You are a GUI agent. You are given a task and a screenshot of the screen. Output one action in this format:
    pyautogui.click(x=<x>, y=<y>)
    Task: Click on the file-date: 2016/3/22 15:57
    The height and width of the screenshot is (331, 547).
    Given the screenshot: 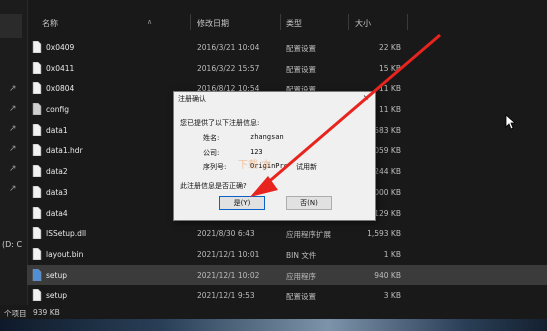 What is the action you would take?
    pyautogui.click(x=228, y=68)
    